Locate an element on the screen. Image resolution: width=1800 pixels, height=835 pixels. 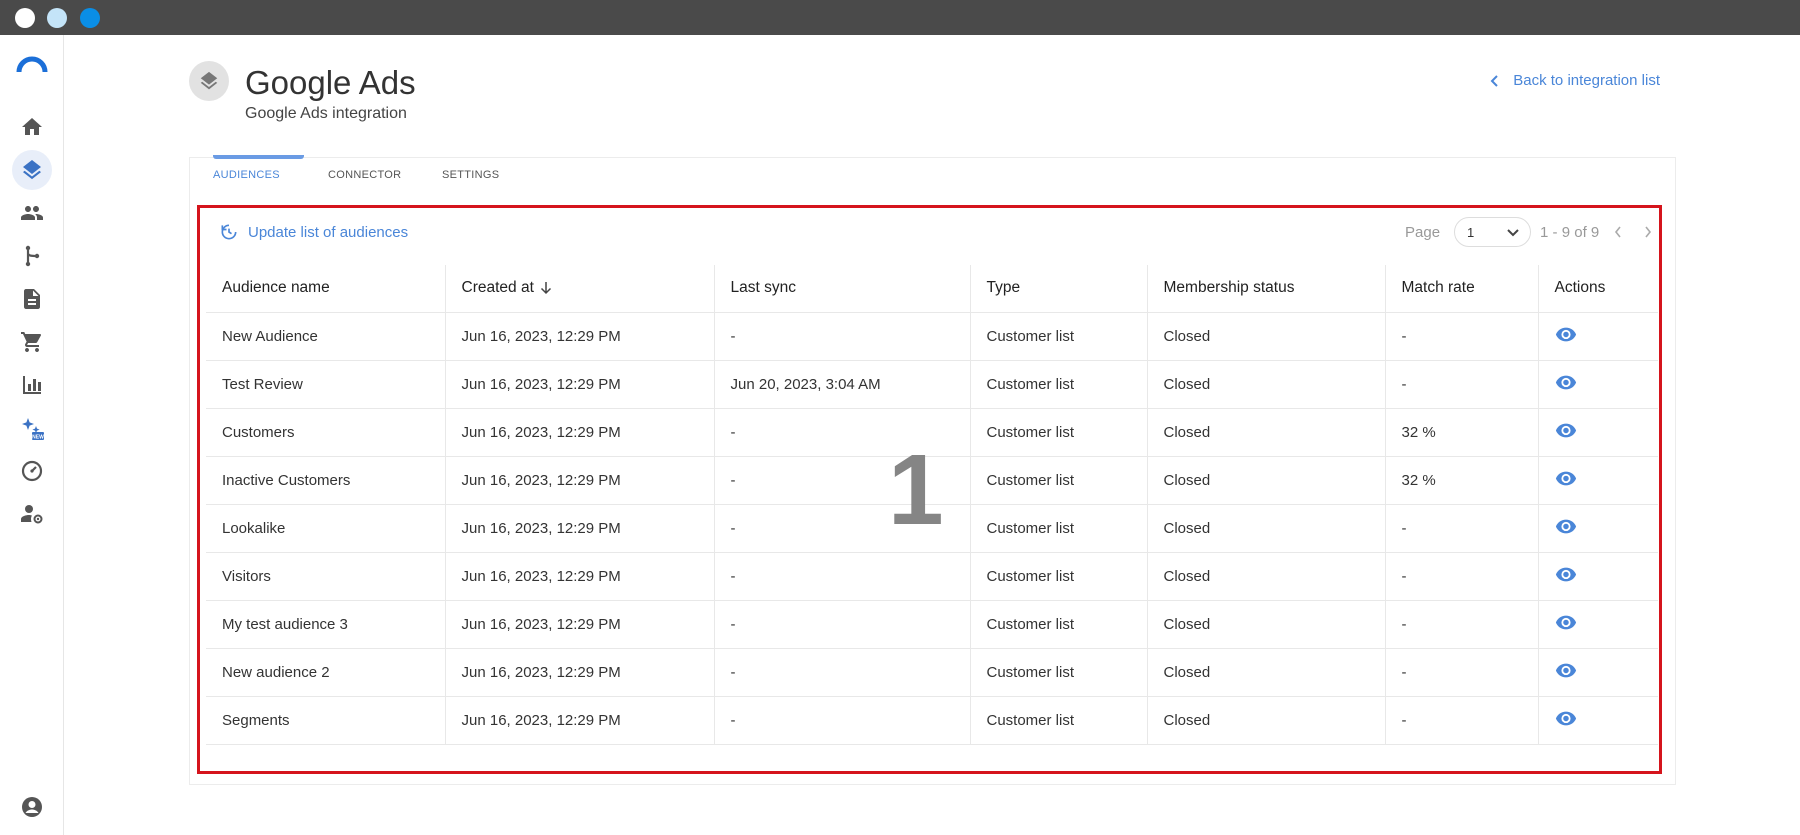
home-icon is located at coordinates (32, 126).